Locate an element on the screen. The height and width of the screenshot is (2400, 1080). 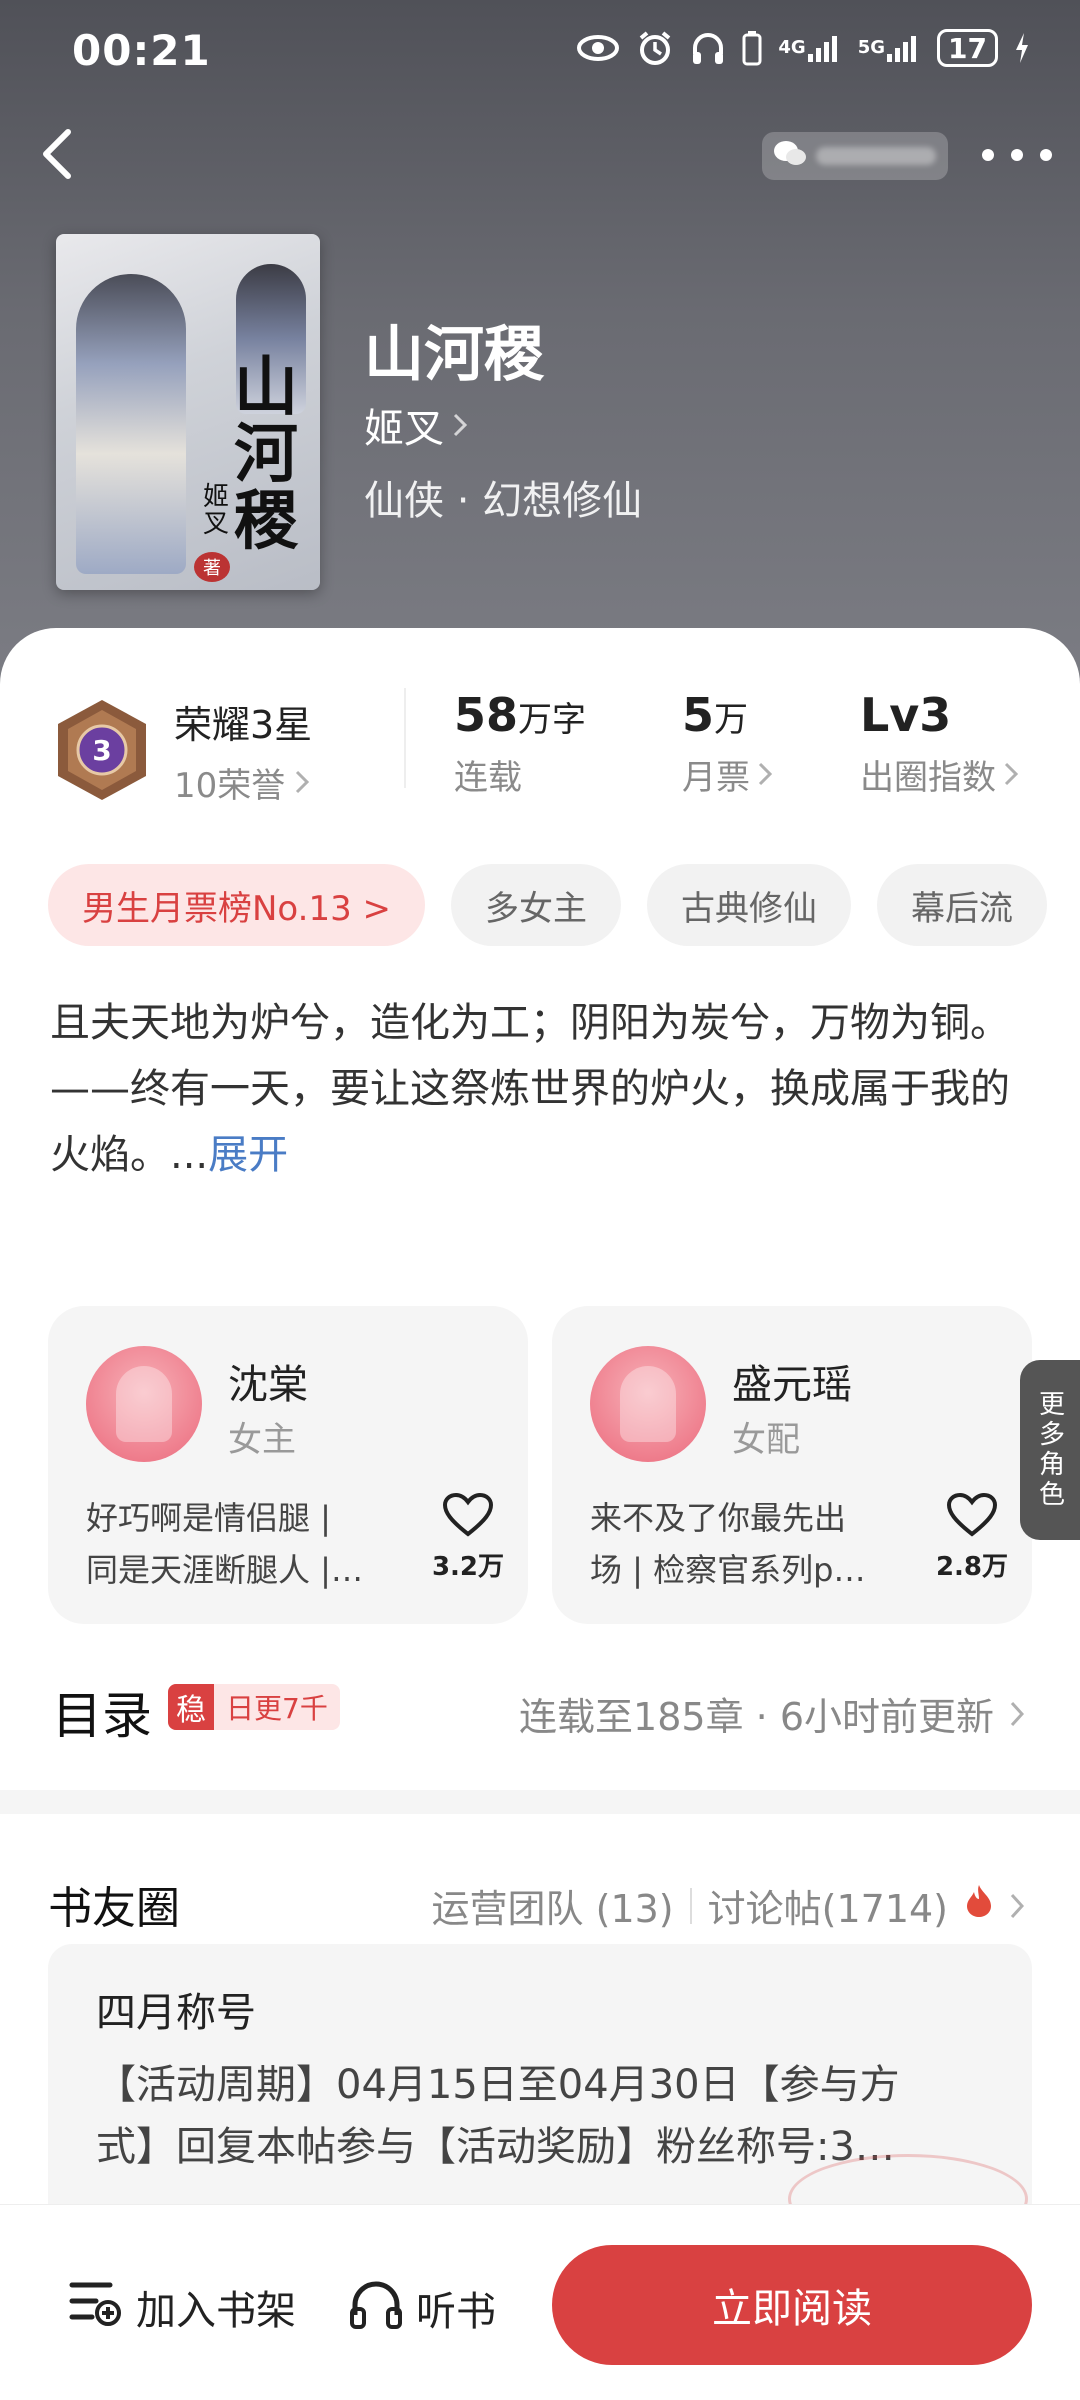
eye-icon is located at coordinates (598, 48).